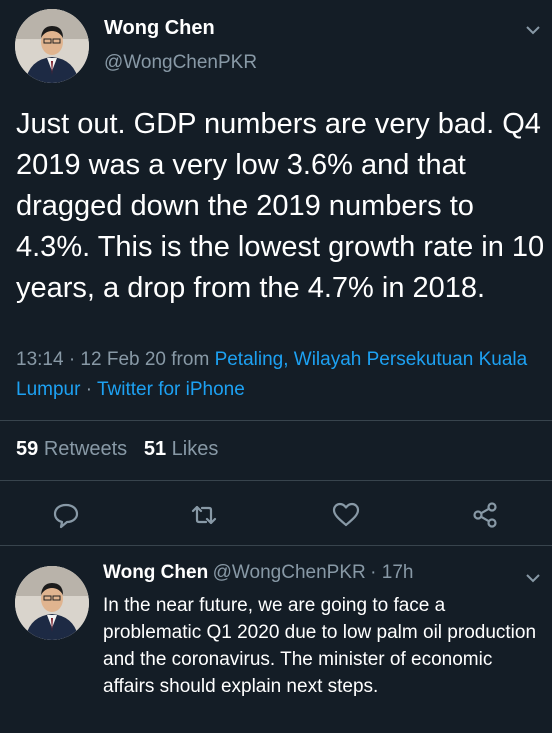 The width and height of the screenshot is (552, 733). I want to click on author-handle: @WongChenPKR, so click(180, 63).